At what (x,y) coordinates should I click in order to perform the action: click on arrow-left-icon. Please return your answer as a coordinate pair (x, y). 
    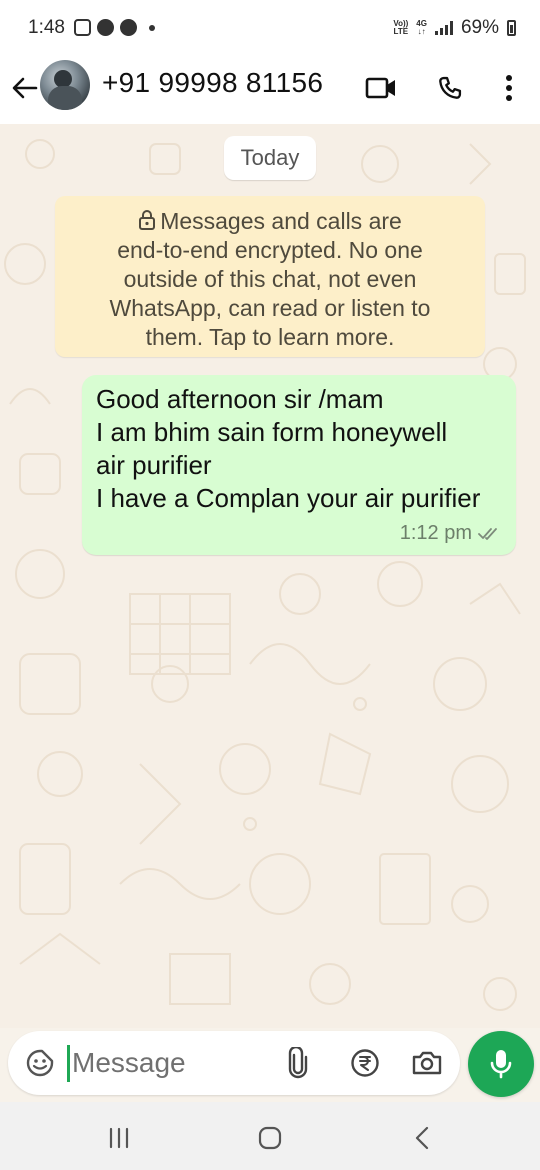
    Looking at the image, I should click on (25, 88).